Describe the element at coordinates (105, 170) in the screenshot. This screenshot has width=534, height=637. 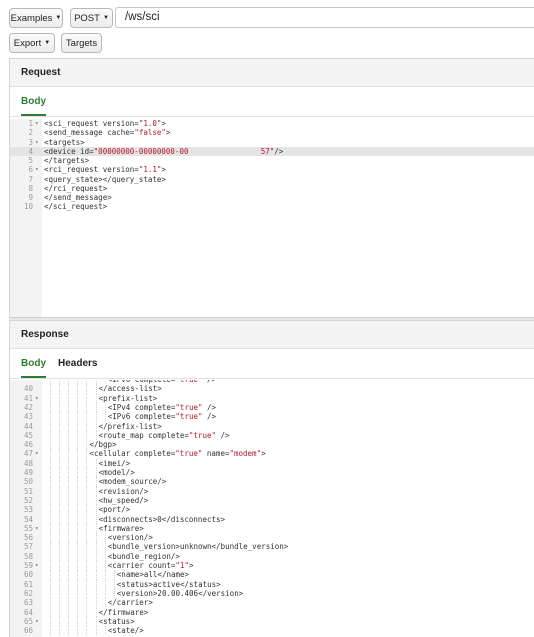
I see `code-text: <rci_request version="1.1">` at that location.